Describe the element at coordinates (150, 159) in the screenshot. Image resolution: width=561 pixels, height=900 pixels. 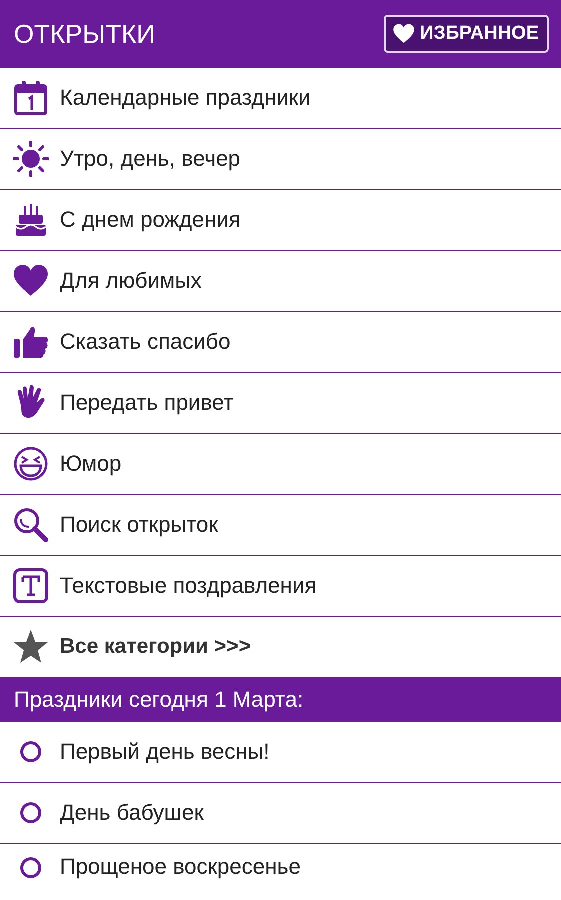
I see `category-item: Утро, день, вечер` at that location.